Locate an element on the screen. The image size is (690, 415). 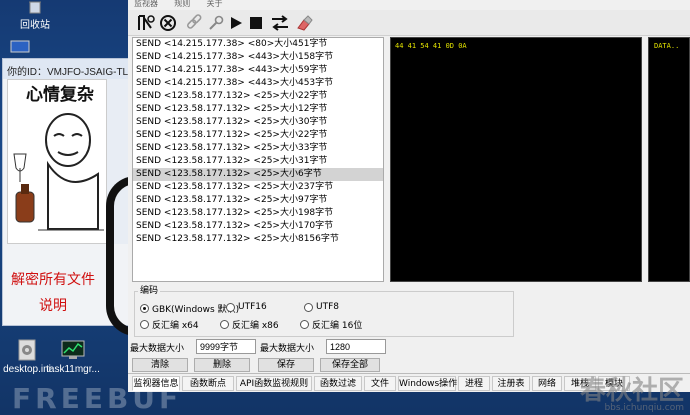
radio-utf8: UTF8 is located at coordinates (321, 307).